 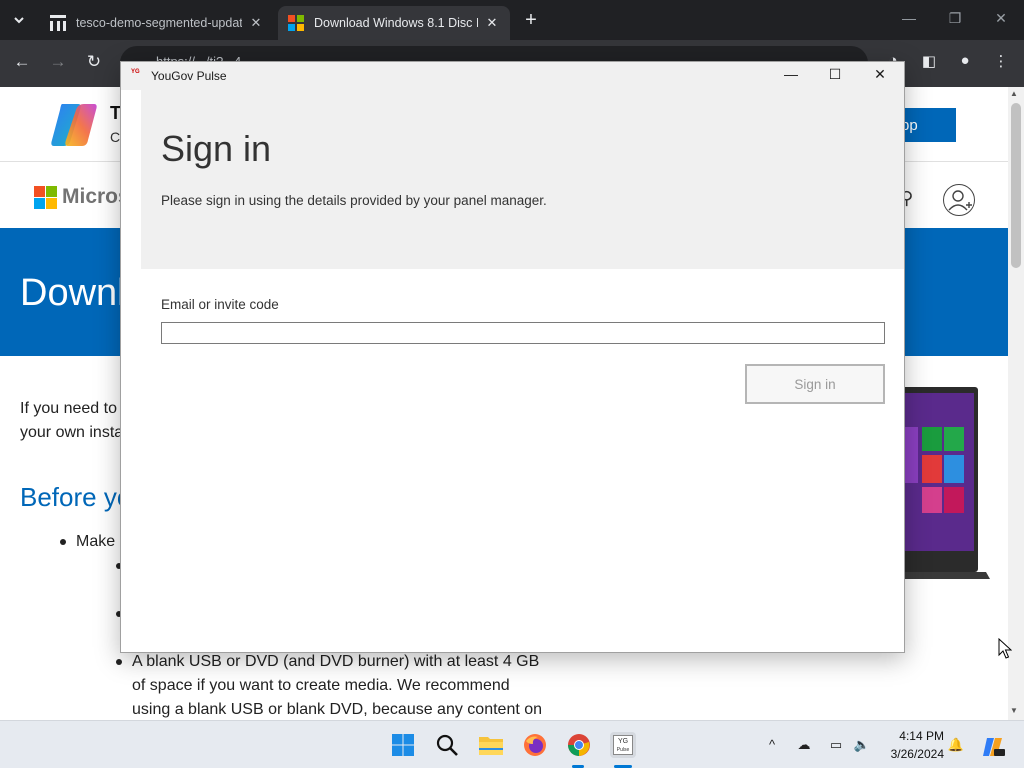 What do you see at coordinates (993, 748) in the screenshot?
I see `copilot-preview-icon` at bounding box center [993, 748].